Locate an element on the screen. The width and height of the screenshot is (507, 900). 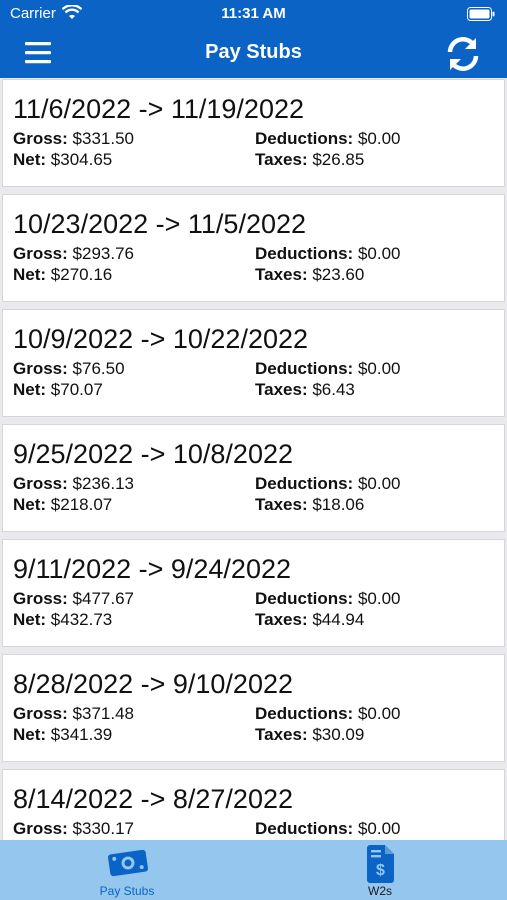
document-dollar-icon: $ is located at coordinates (380, 864).